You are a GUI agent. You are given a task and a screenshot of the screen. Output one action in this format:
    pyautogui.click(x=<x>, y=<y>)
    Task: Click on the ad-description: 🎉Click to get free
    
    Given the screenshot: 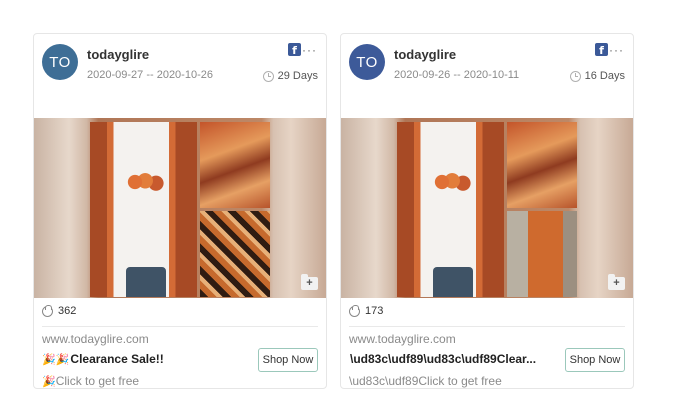 What is the action you would take?
    pyautogui.click(x=90, y=381)
    